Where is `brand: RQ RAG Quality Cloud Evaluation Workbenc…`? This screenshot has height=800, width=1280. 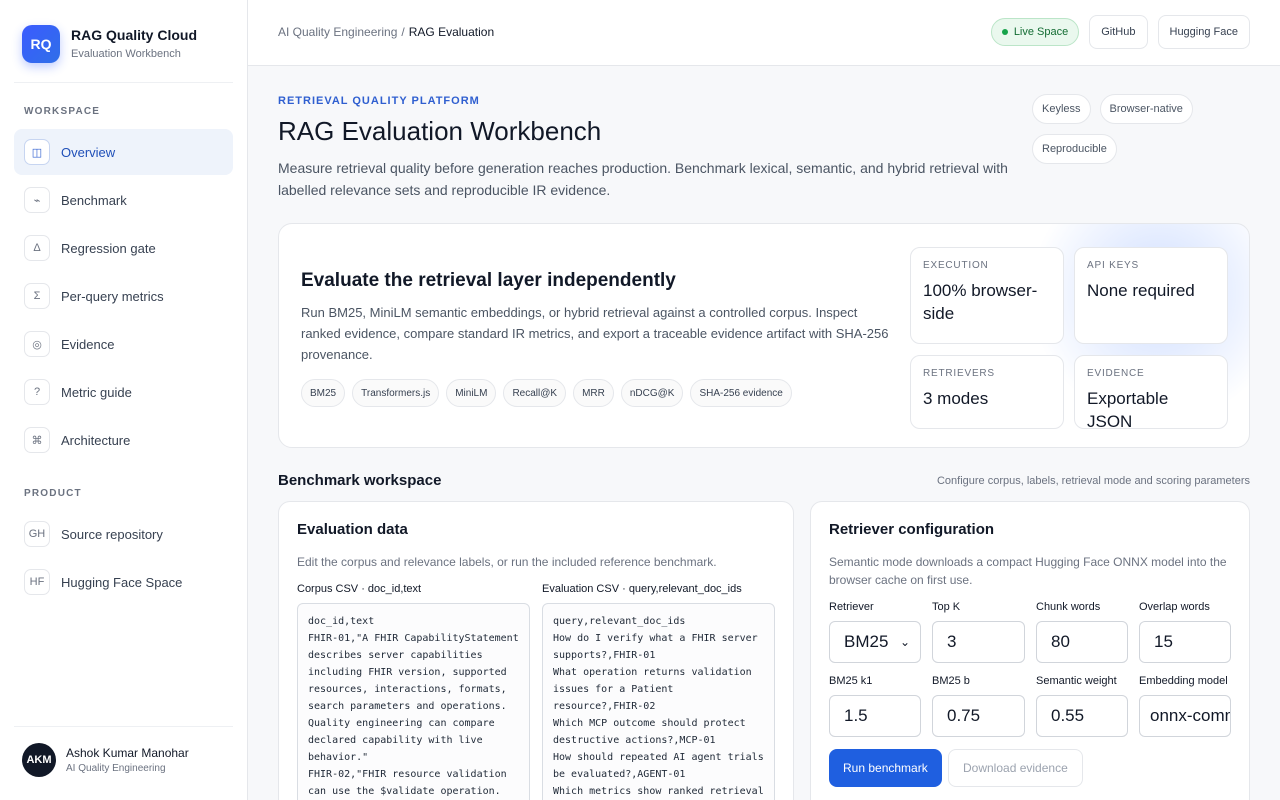
brand: RQ RAG Quality Cloud Evaluation Workbenc… is located at coordinates (109, 44).